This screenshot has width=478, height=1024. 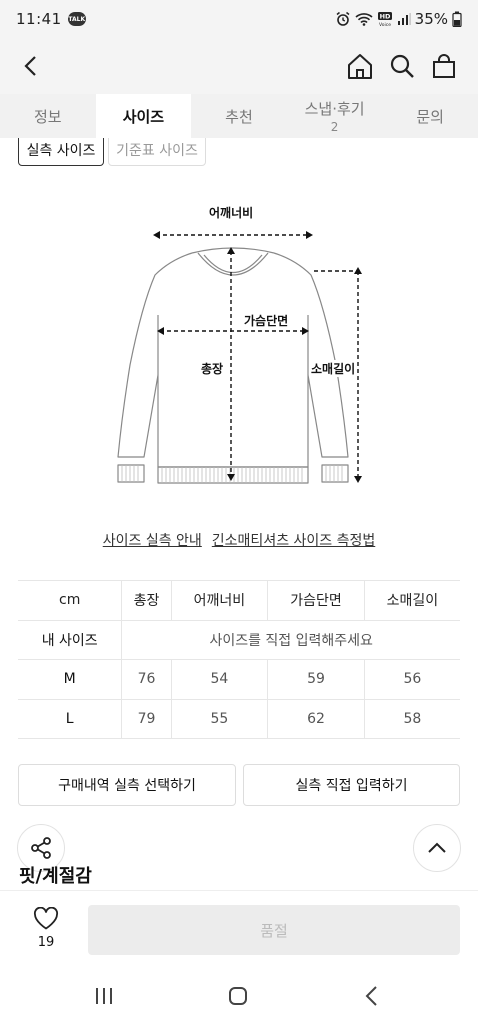 I want to click on size-guide-links: 사이즈 실측 안내 긴소매티셔츠 사이즈 측정법, so click(x=239, y=540).